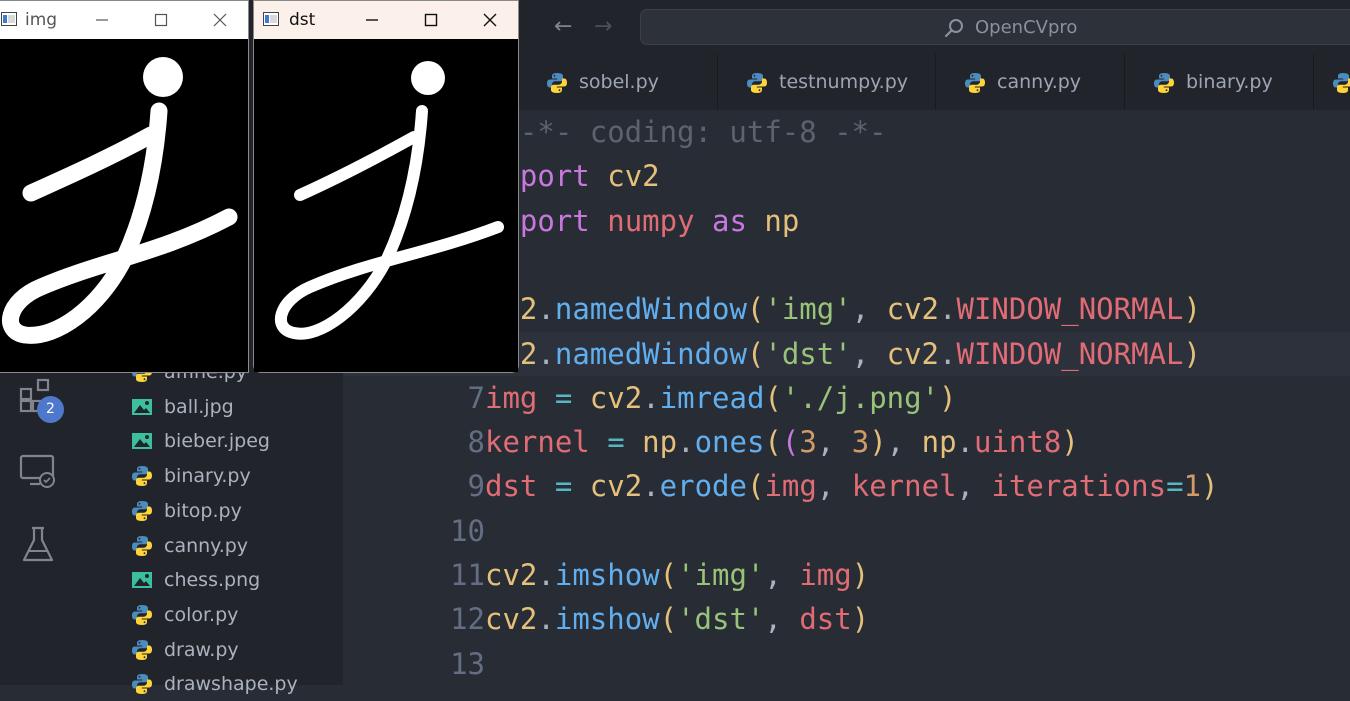  What do you see at coordinates (201, 649) in the screenshot?
I see `file-name: draw.py` at bounding box center [201, 649].